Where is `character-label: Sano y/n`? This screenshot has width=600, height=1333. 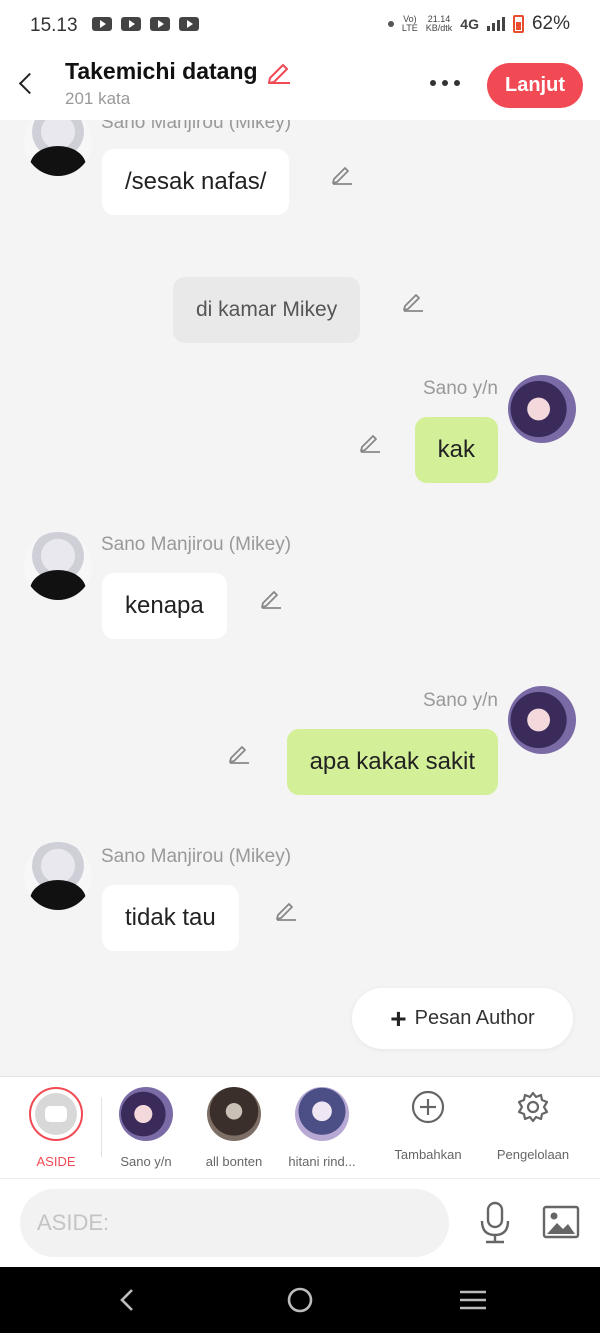
character-label: Sano y/n is located at coordinates (146, 1161).